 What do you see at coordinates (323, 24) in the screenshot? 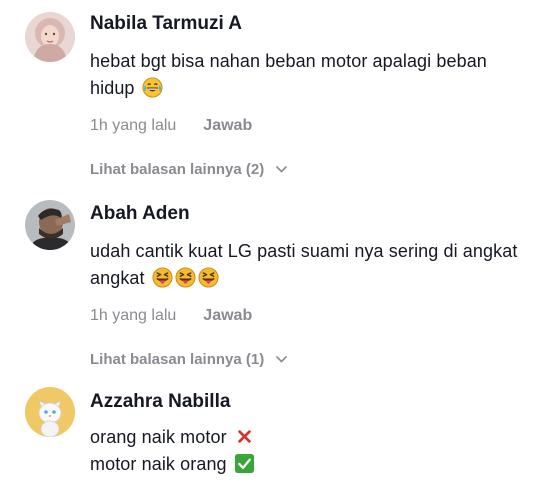
I see `comment-author: Nabila Tarmuzi A` at bounding box center [323, 24].